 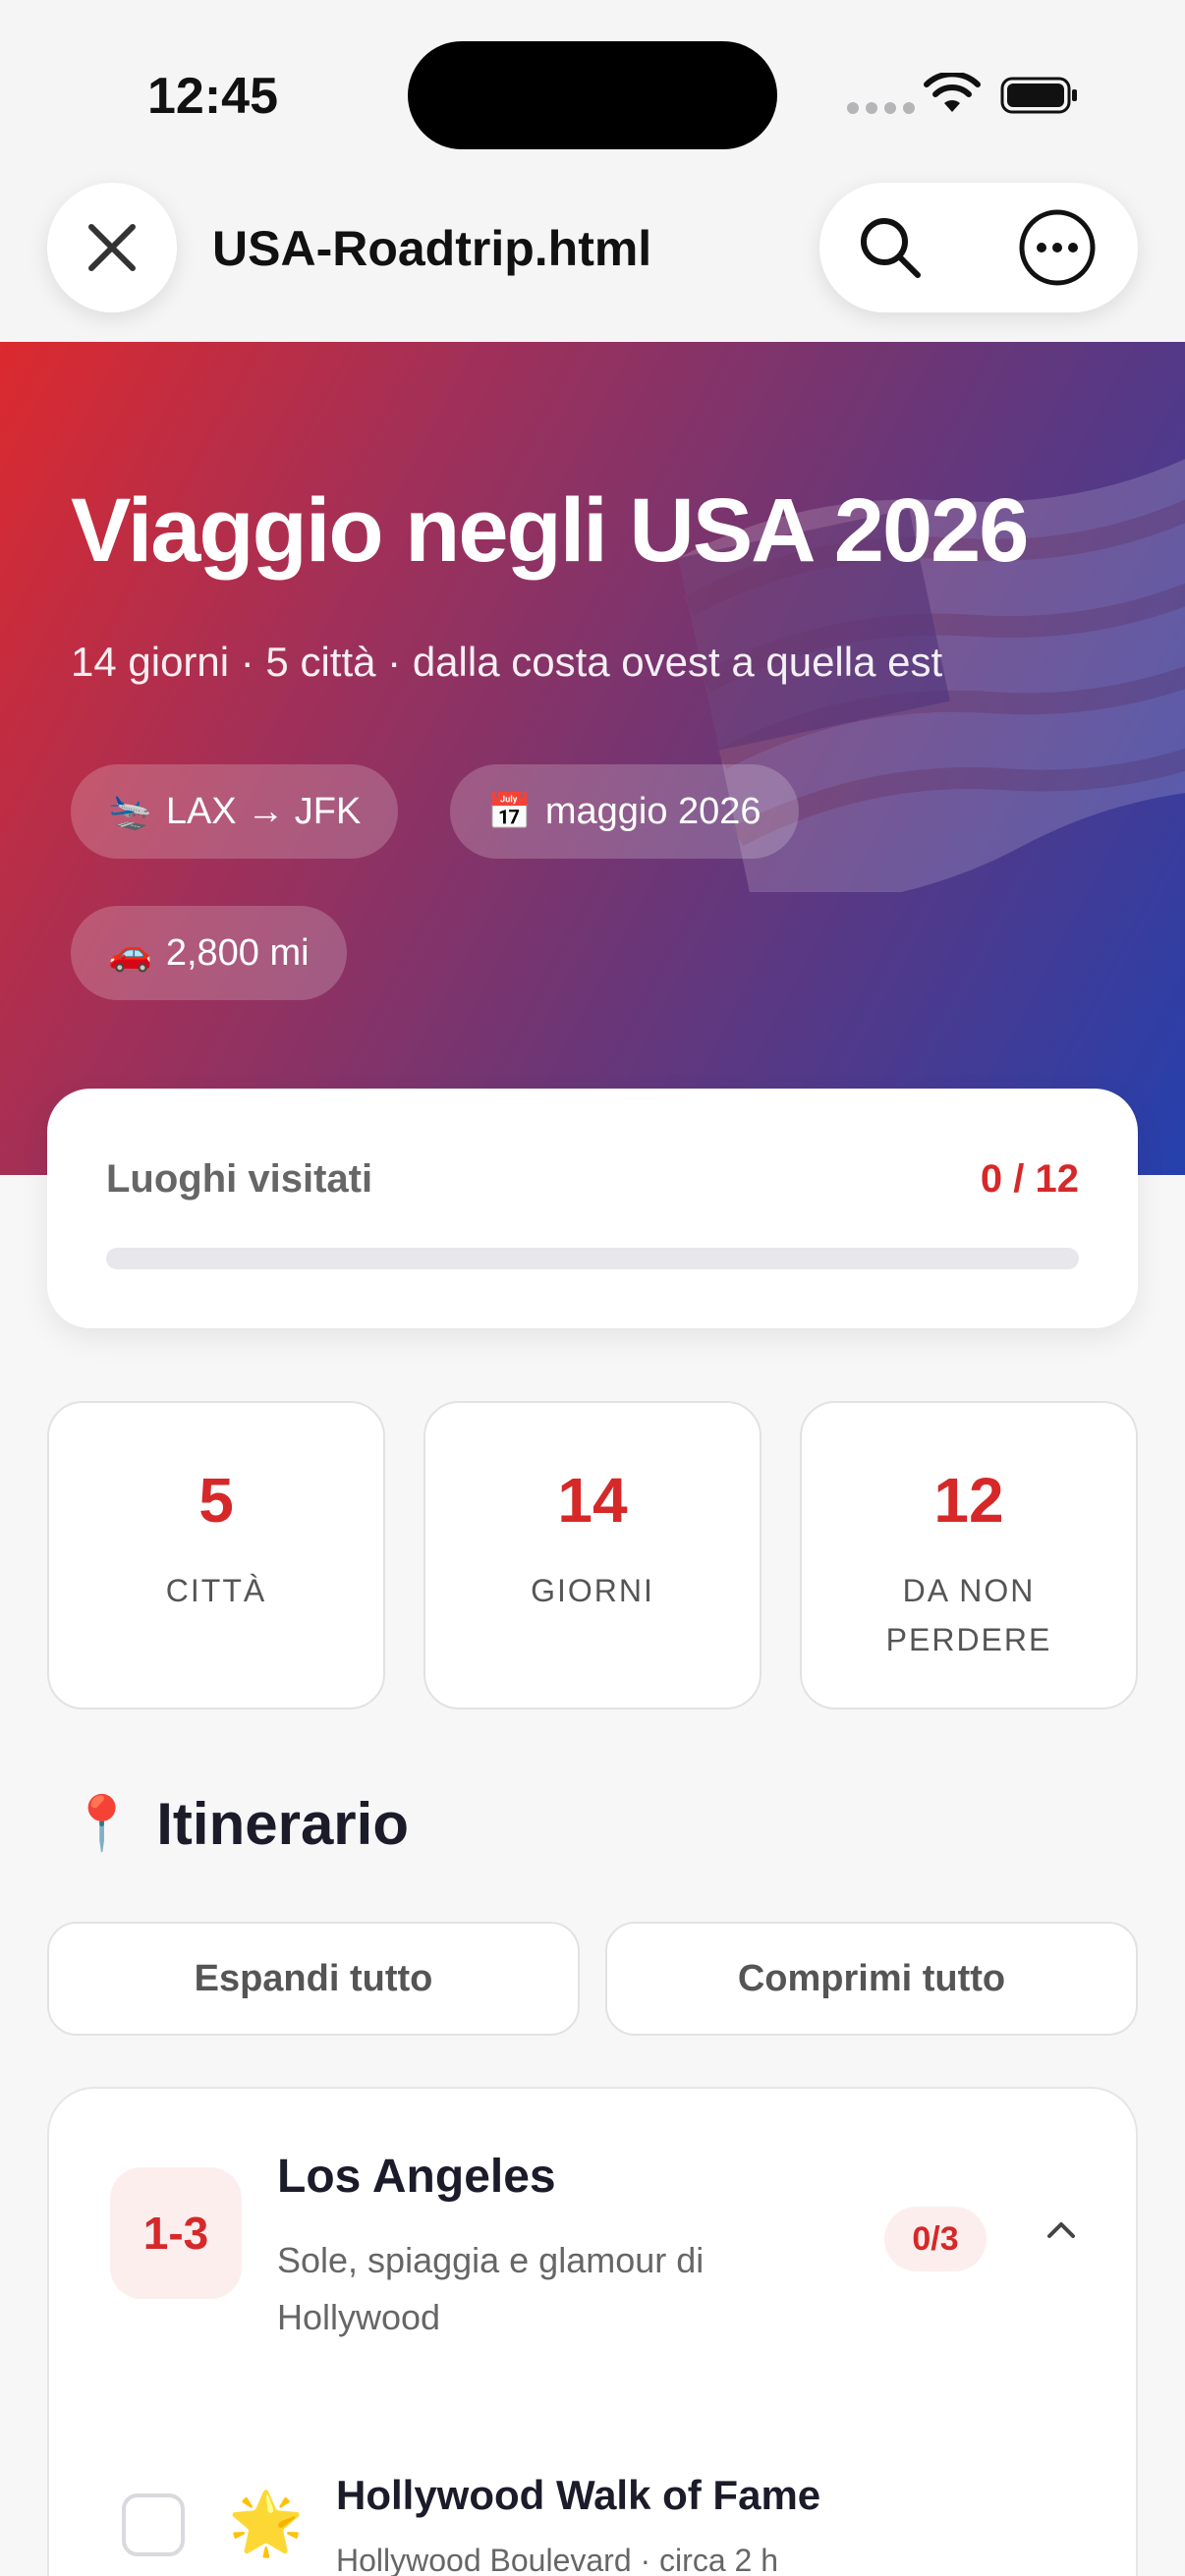 What do you see at coordinates (216, 1590) in the screenshot?
I see `stat-label: CITTÀ` at bounding box center [216, 1590].